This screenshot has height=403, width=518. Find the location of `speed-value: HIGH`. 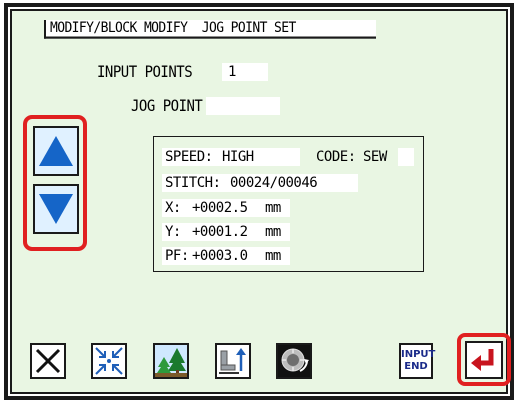

speed-value: HIGH is located at coordinates (238, 157).